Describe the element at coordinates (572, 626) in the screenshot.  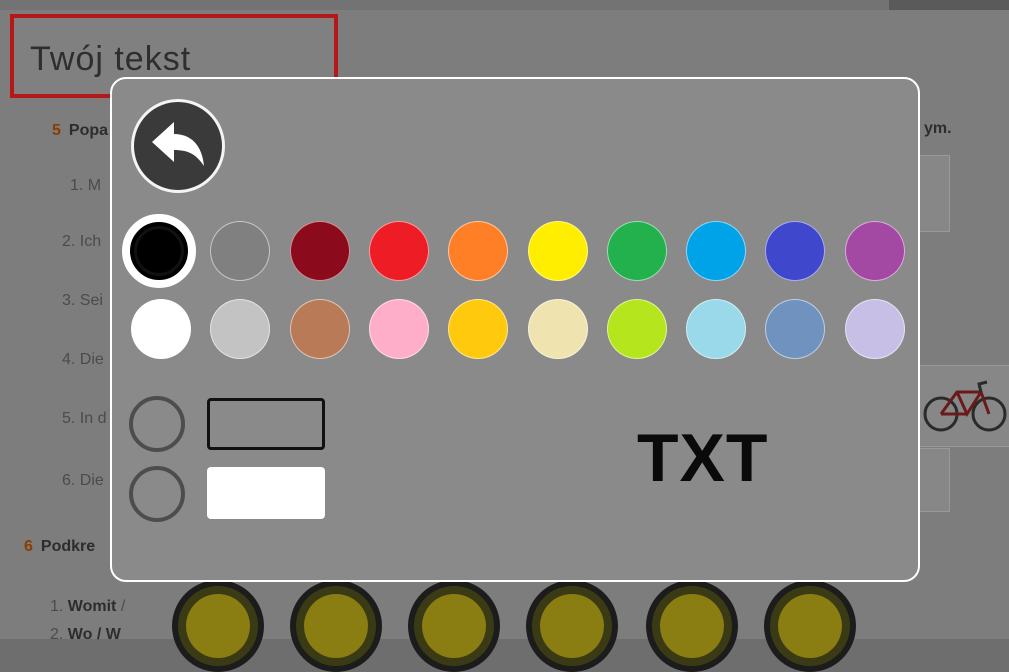
I see `toolbar-plus-button` at that location.